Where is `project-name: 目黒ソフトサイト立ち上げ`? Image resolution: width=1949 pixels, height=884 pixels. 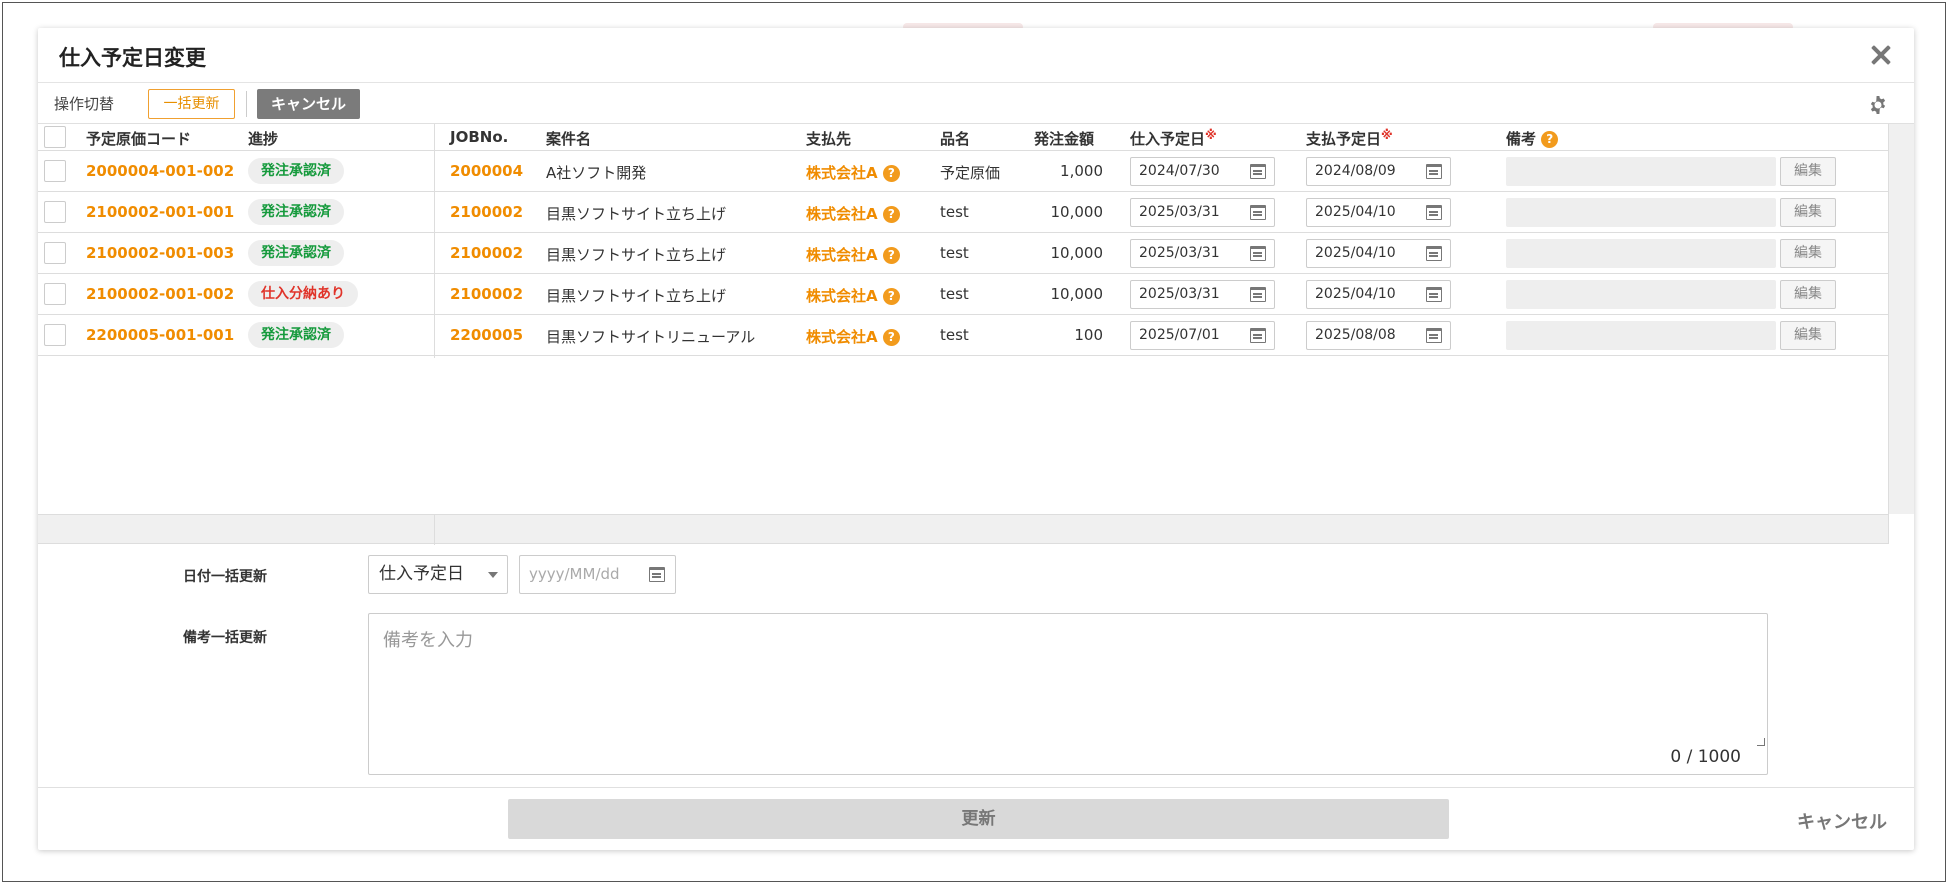 project-name: 目黒ソフトサイト立ち上げ is located at coordinates (636, 255).